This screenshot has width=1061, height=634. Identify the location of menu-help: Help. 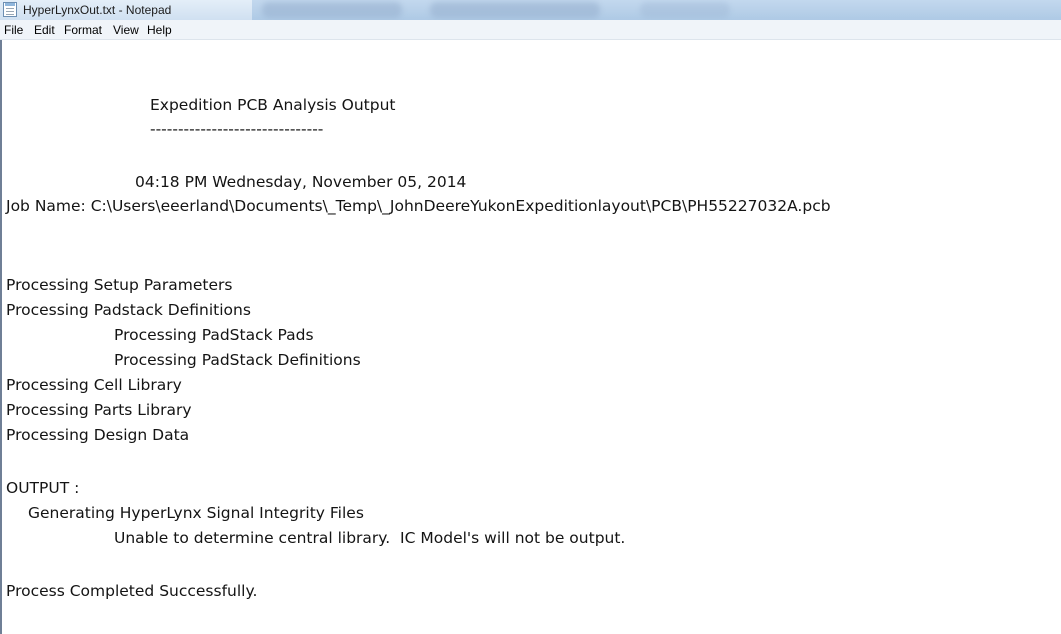
(159, 30).